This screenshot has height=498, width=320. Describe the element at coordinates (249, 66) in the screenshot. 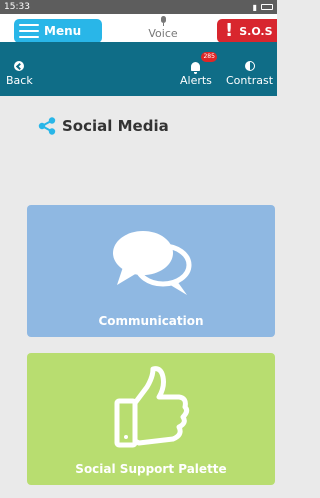

I see `contrast-icon` at that location.